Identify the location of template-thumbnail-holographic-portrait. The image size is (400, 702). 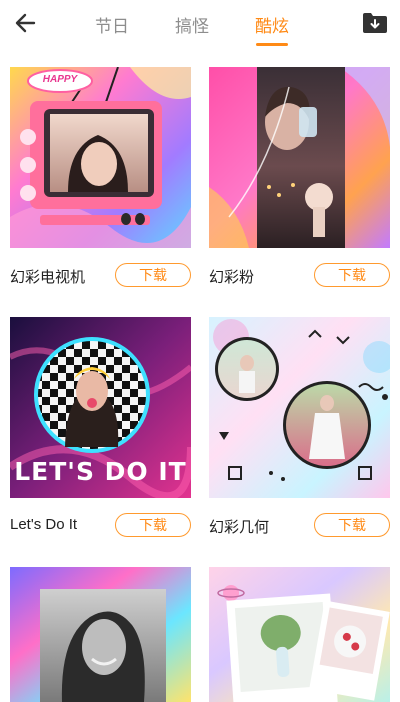
(100, 634).